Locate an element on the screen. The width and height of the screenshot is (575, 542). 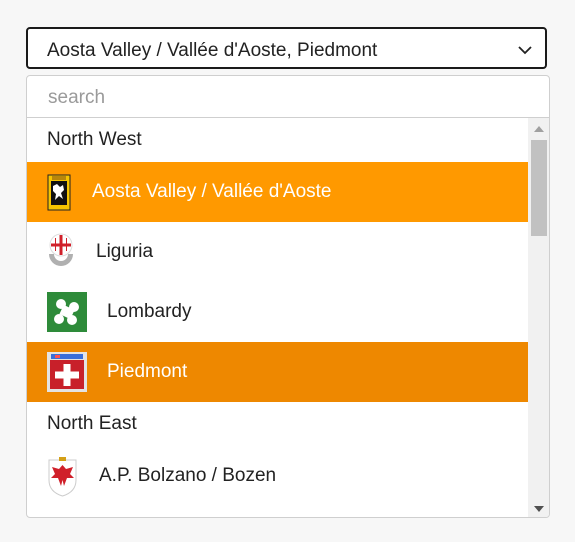
piedmont-flag-icon is located at coordinates (67, 372).